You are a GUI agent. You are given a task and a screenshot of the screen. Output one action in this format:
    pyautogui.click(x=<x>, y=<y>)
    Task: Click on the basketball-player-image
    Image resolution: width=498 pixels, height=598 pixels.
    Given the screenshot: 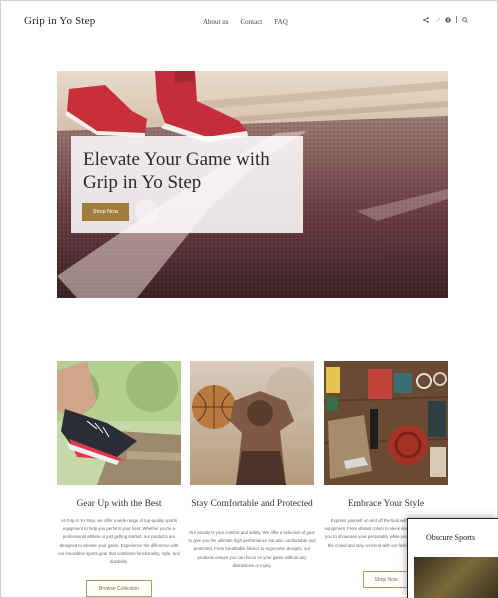 What is the action you would take?
    pyautogui.click(x=252, y=423)
    